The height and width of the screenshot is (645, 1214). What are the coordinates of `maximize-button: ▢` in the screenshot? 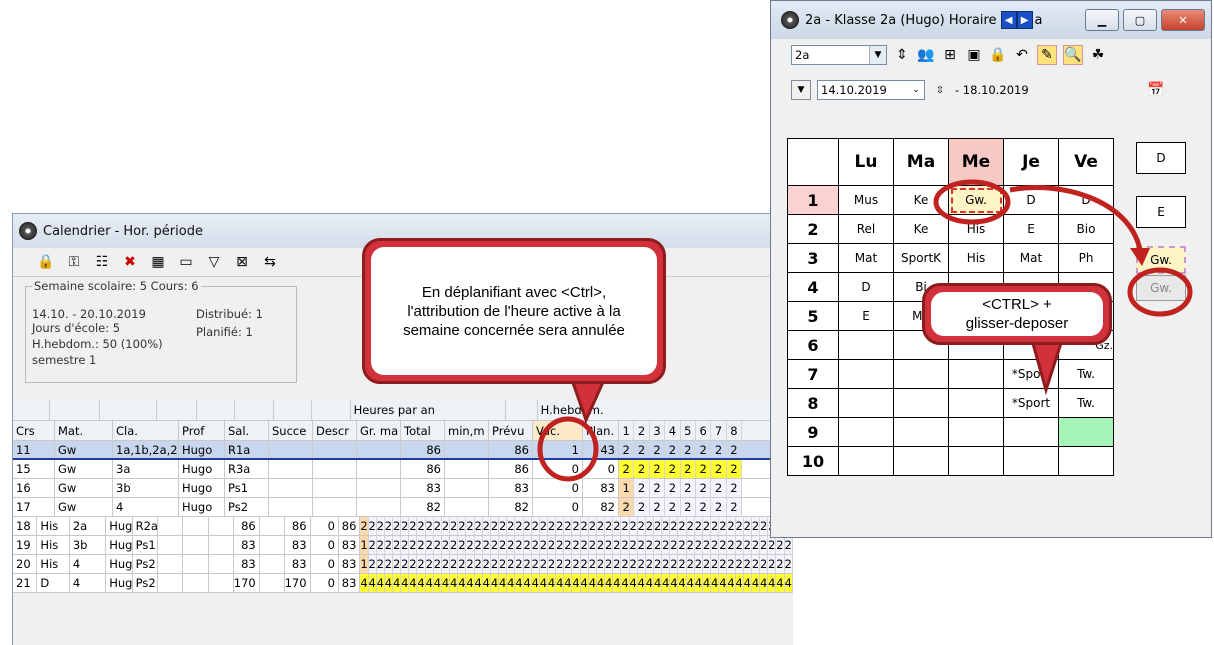 It's located at (1140, 20).